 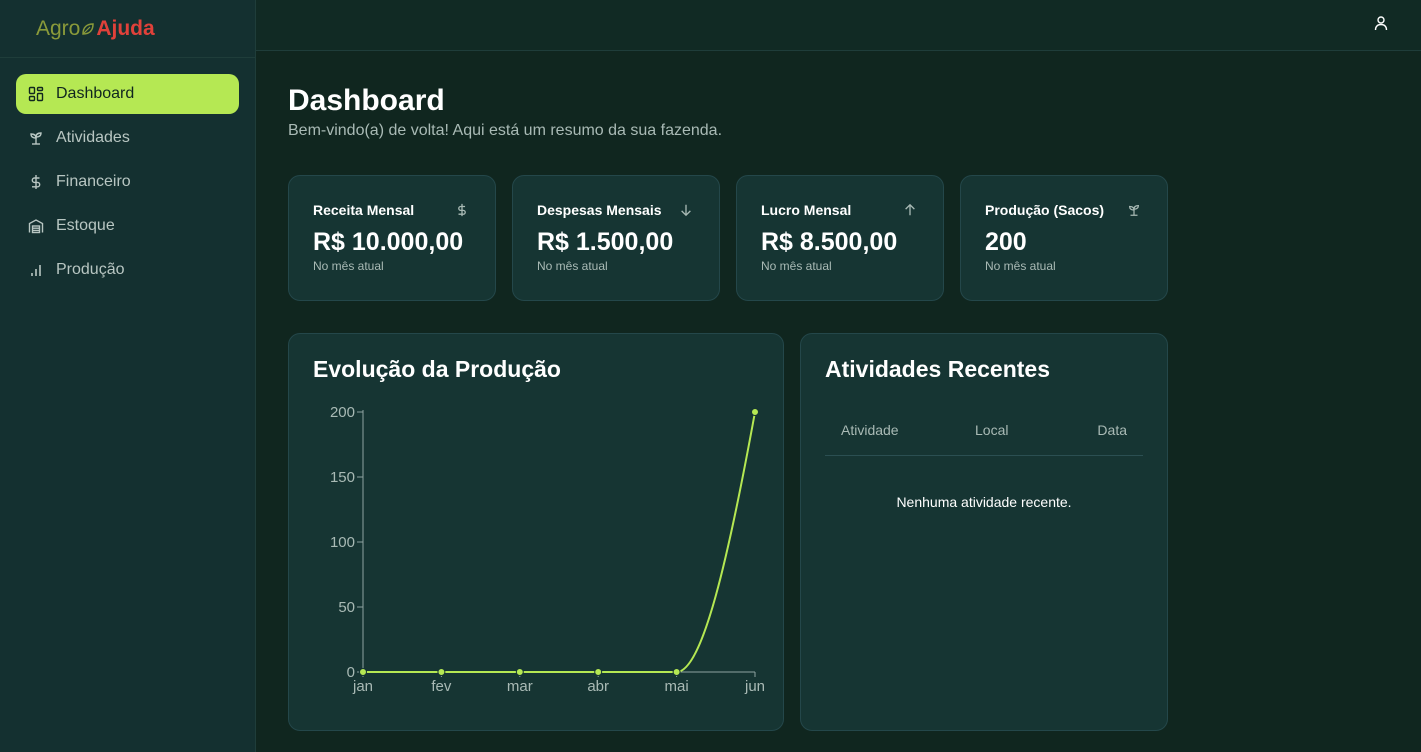 What do you see at coordinates (520, 686) in the screenshot?
I see `x-tick-label: mar` at bounding box center [520, 686].